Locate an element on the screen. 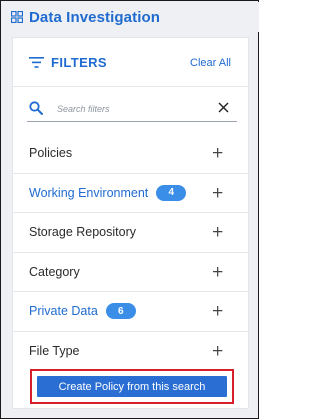 This screenshot has width=320, height=419. count-badge: 4 is located at coordinates (171, 192).